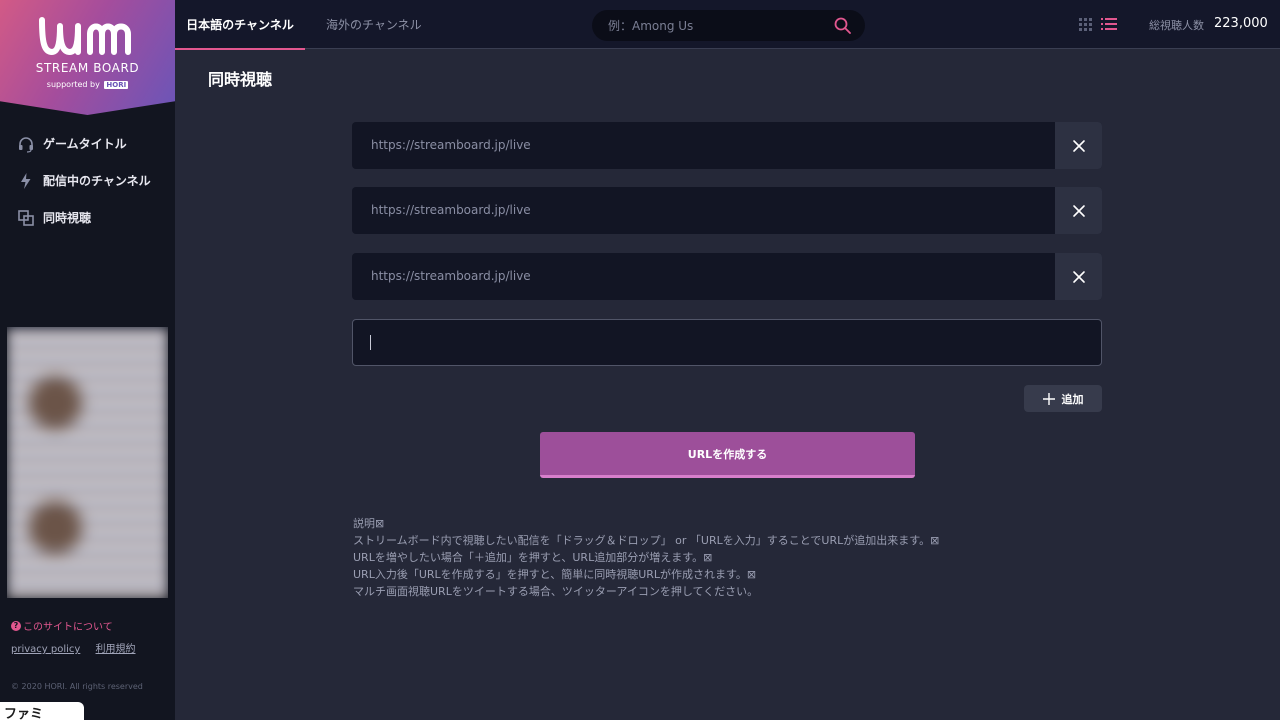 This screenshot has width=1280, height=720. Describe the element at coordinates (24, 713) in the screenshot. I see `watermark-text: ファミ通.com` at that location.